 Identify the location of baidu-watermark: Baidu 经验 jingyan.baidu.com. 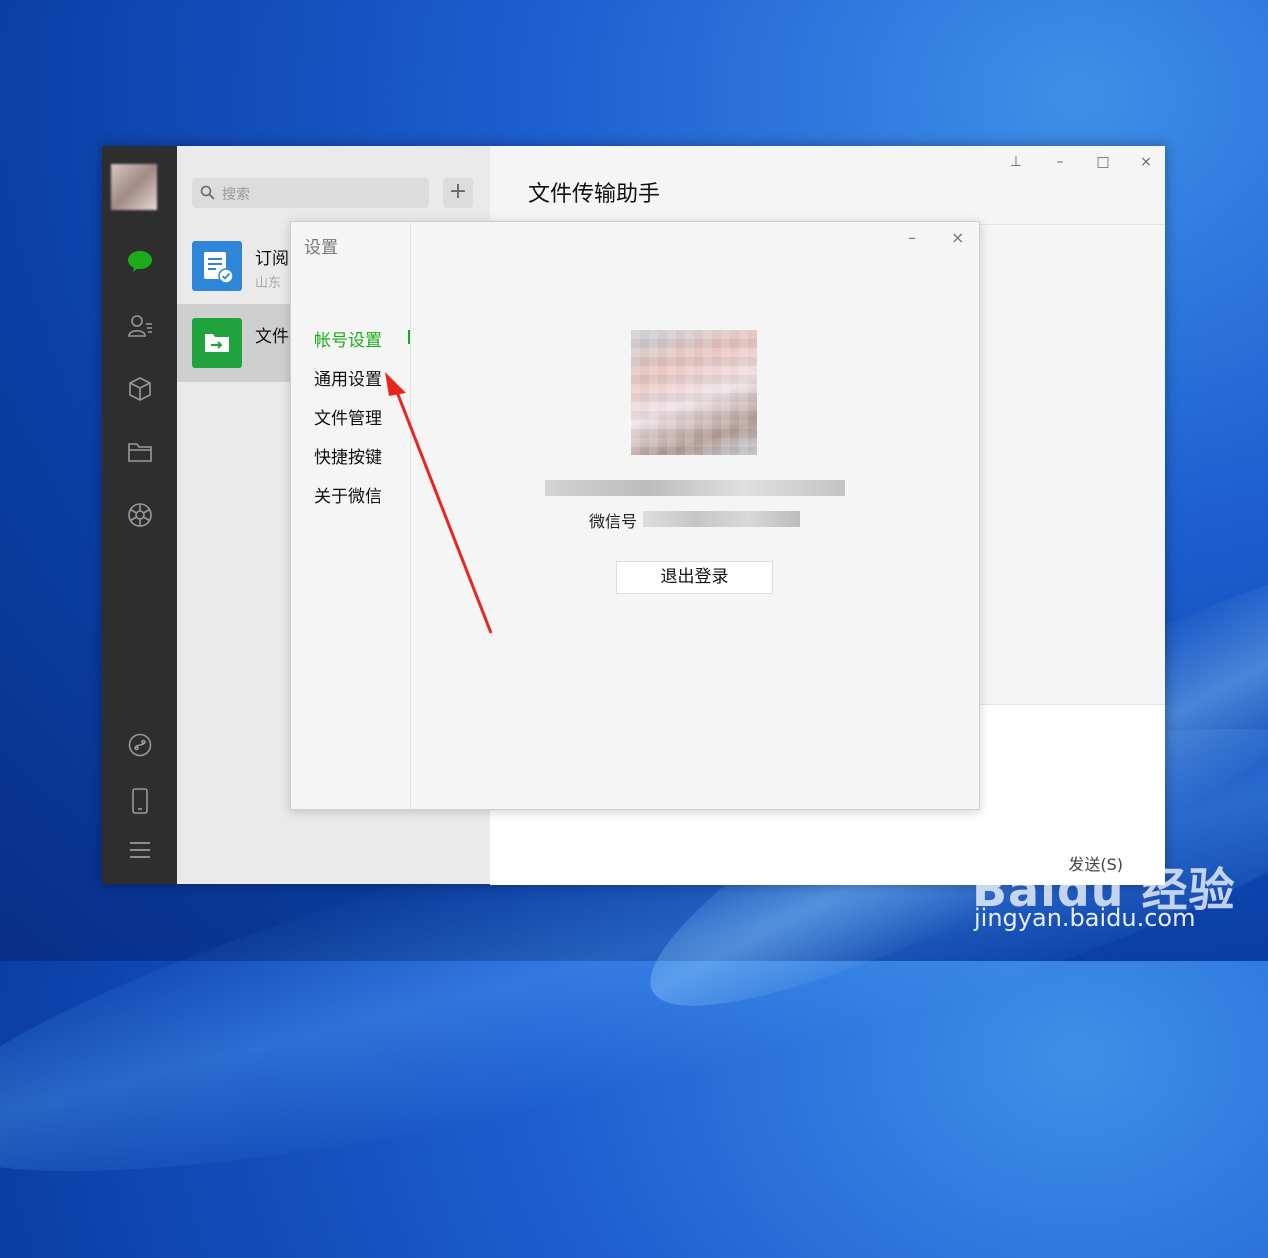
(1112, 881).